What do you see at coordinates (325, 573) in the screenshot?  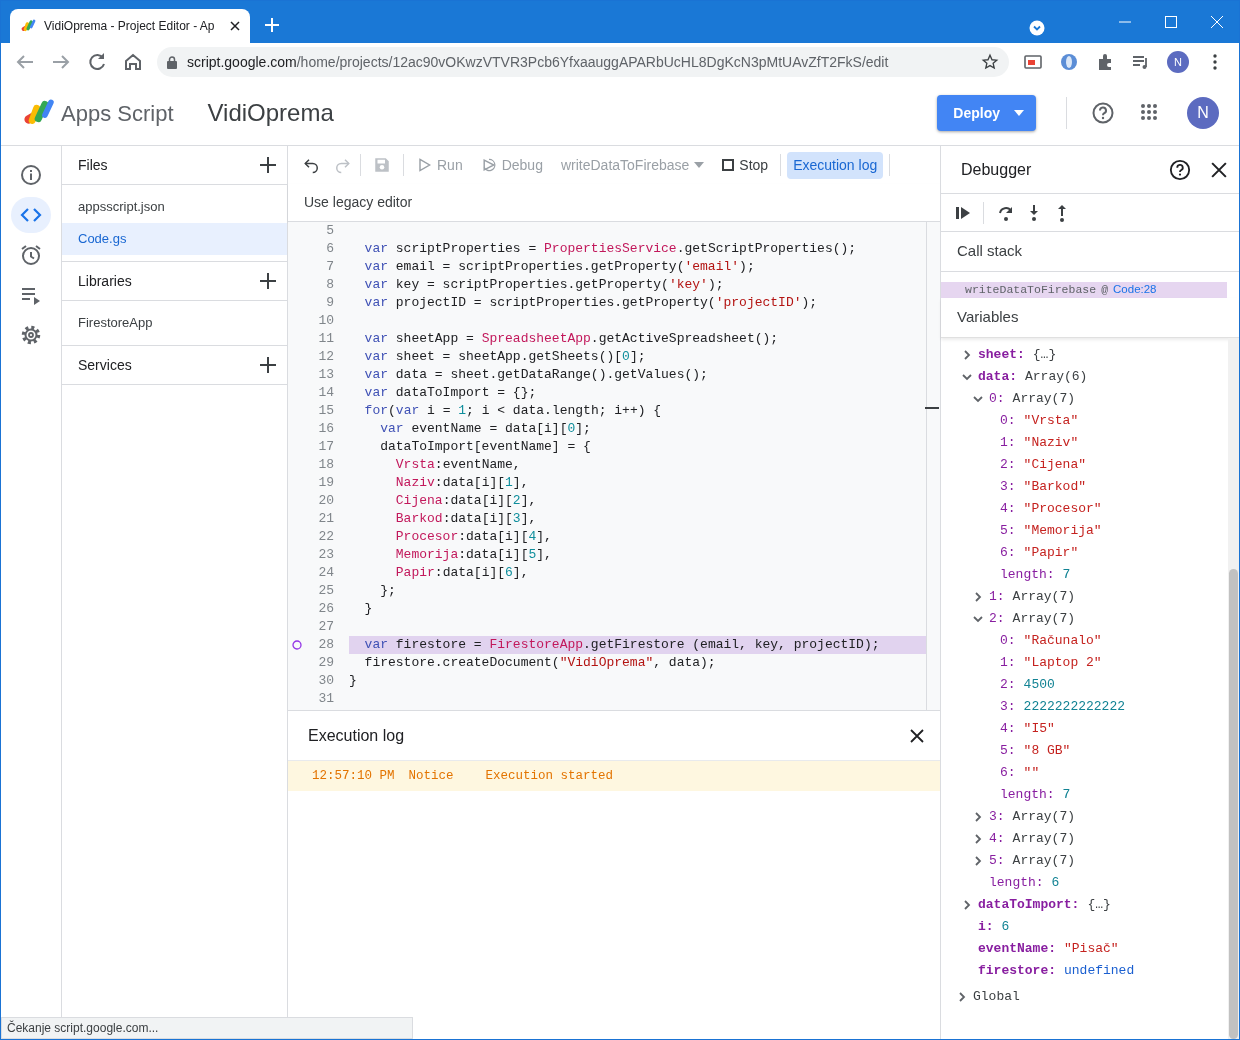 I see `line-number: 24` at bounding box center [325, 573].